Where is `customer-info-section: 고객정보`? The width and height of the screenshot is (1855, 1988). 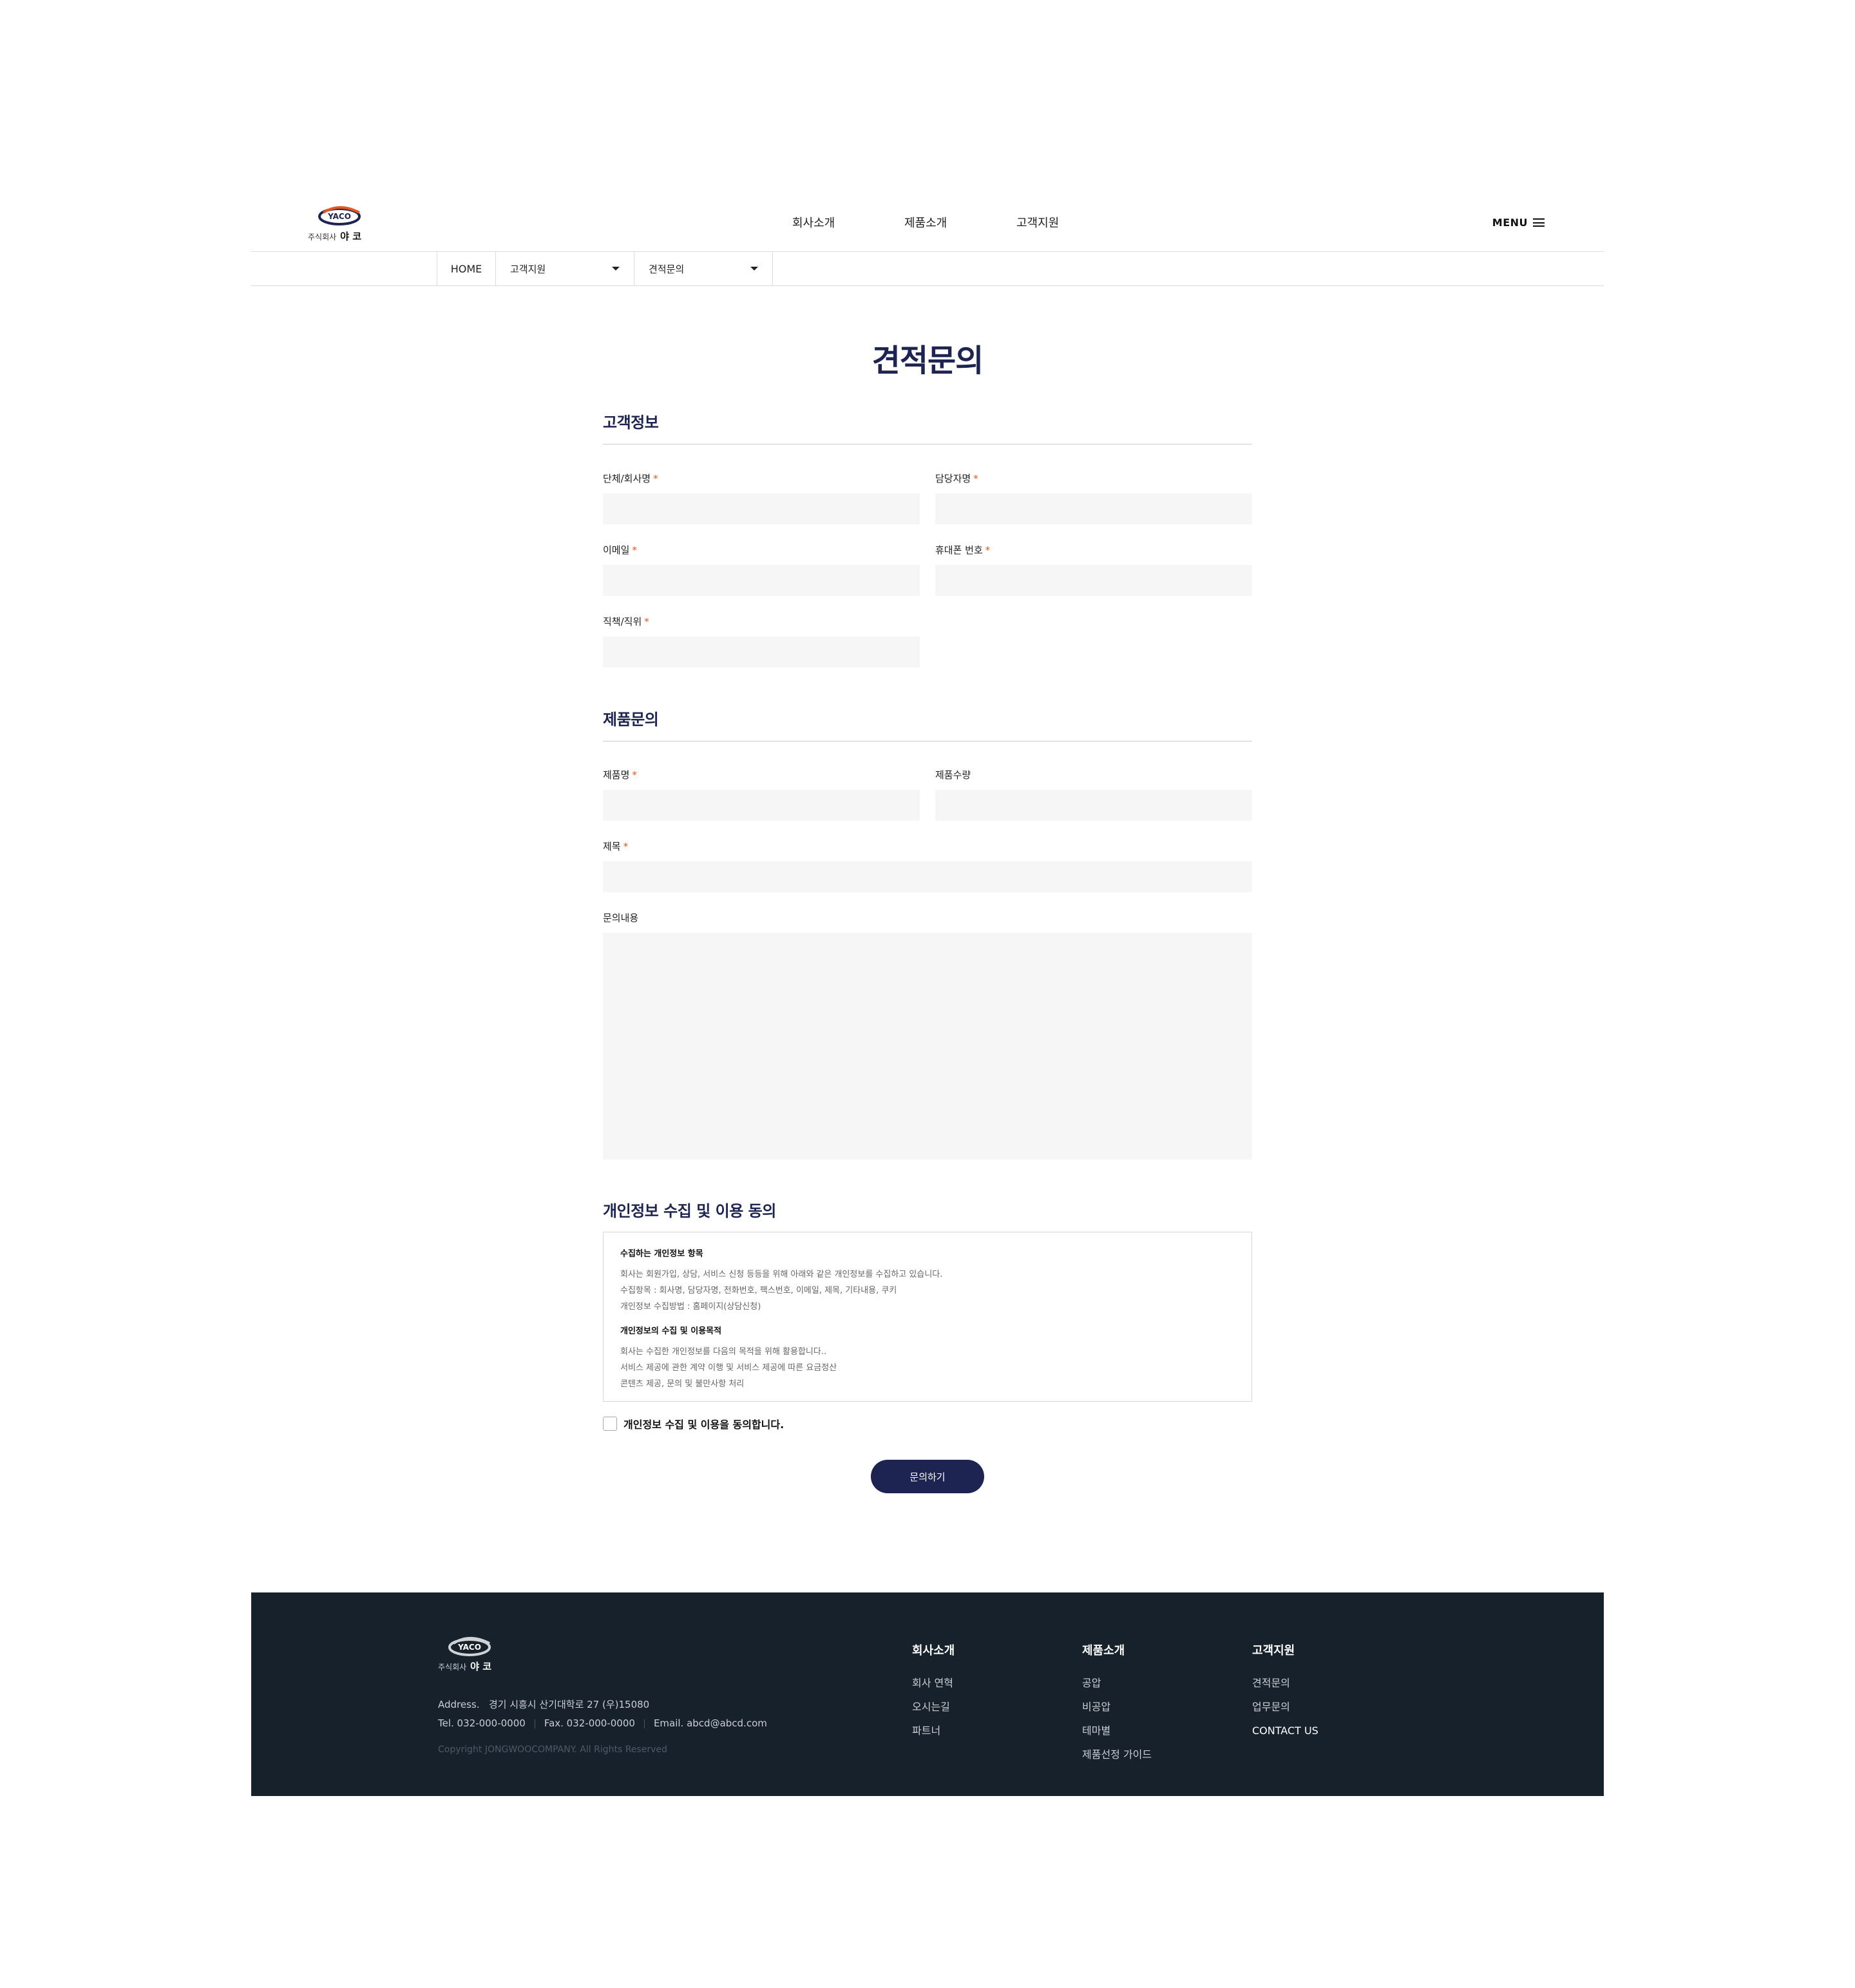
customer-info-section: 고객정보 is located at coordinates (927, 427).